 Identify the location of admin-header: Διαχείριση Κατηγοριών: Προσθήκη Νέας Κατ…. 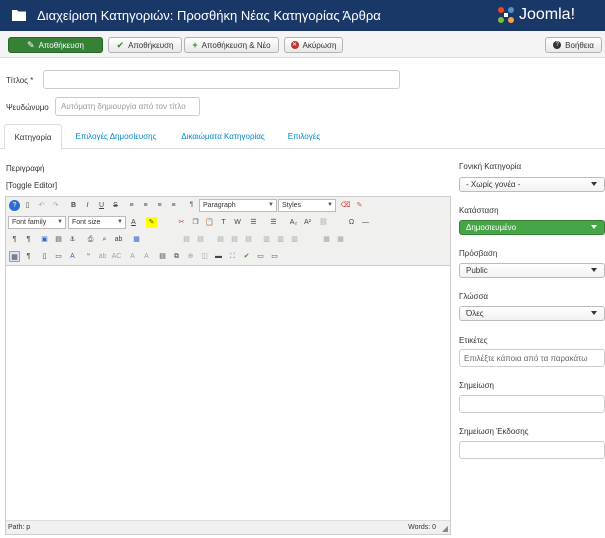
(302, 15).